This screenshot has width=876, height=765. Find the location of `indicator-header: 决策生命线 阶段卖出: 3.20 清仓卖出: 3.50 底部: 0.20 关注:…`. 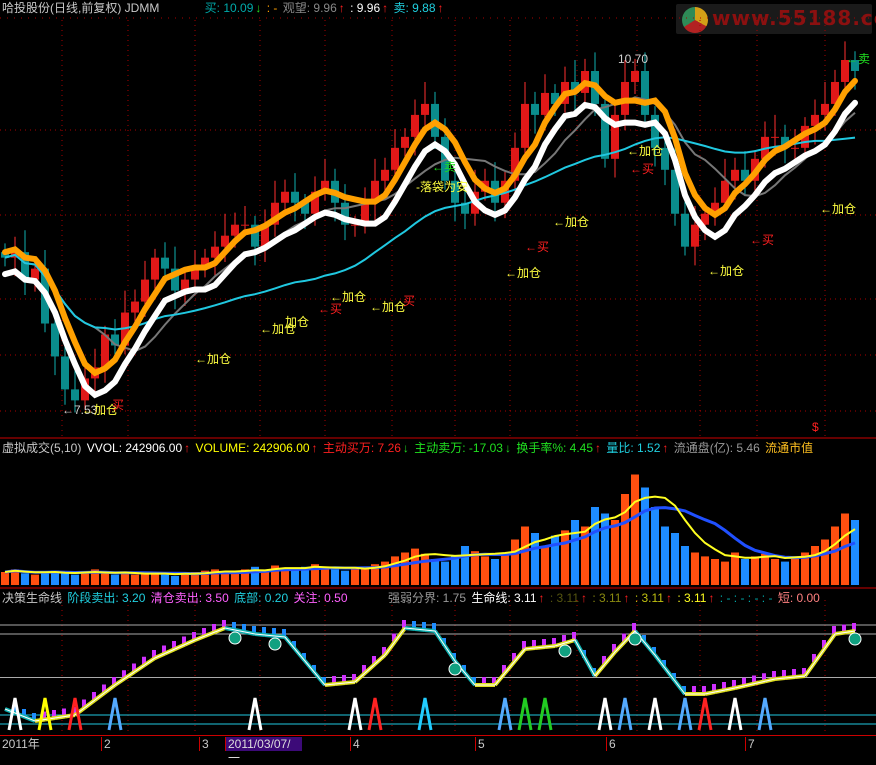

indicator-header: 决策生命线 阶段卖出: 3.20 清仓卖出: 3.50 底部: 0.20 关注:… is located at coordinates (176, 598).